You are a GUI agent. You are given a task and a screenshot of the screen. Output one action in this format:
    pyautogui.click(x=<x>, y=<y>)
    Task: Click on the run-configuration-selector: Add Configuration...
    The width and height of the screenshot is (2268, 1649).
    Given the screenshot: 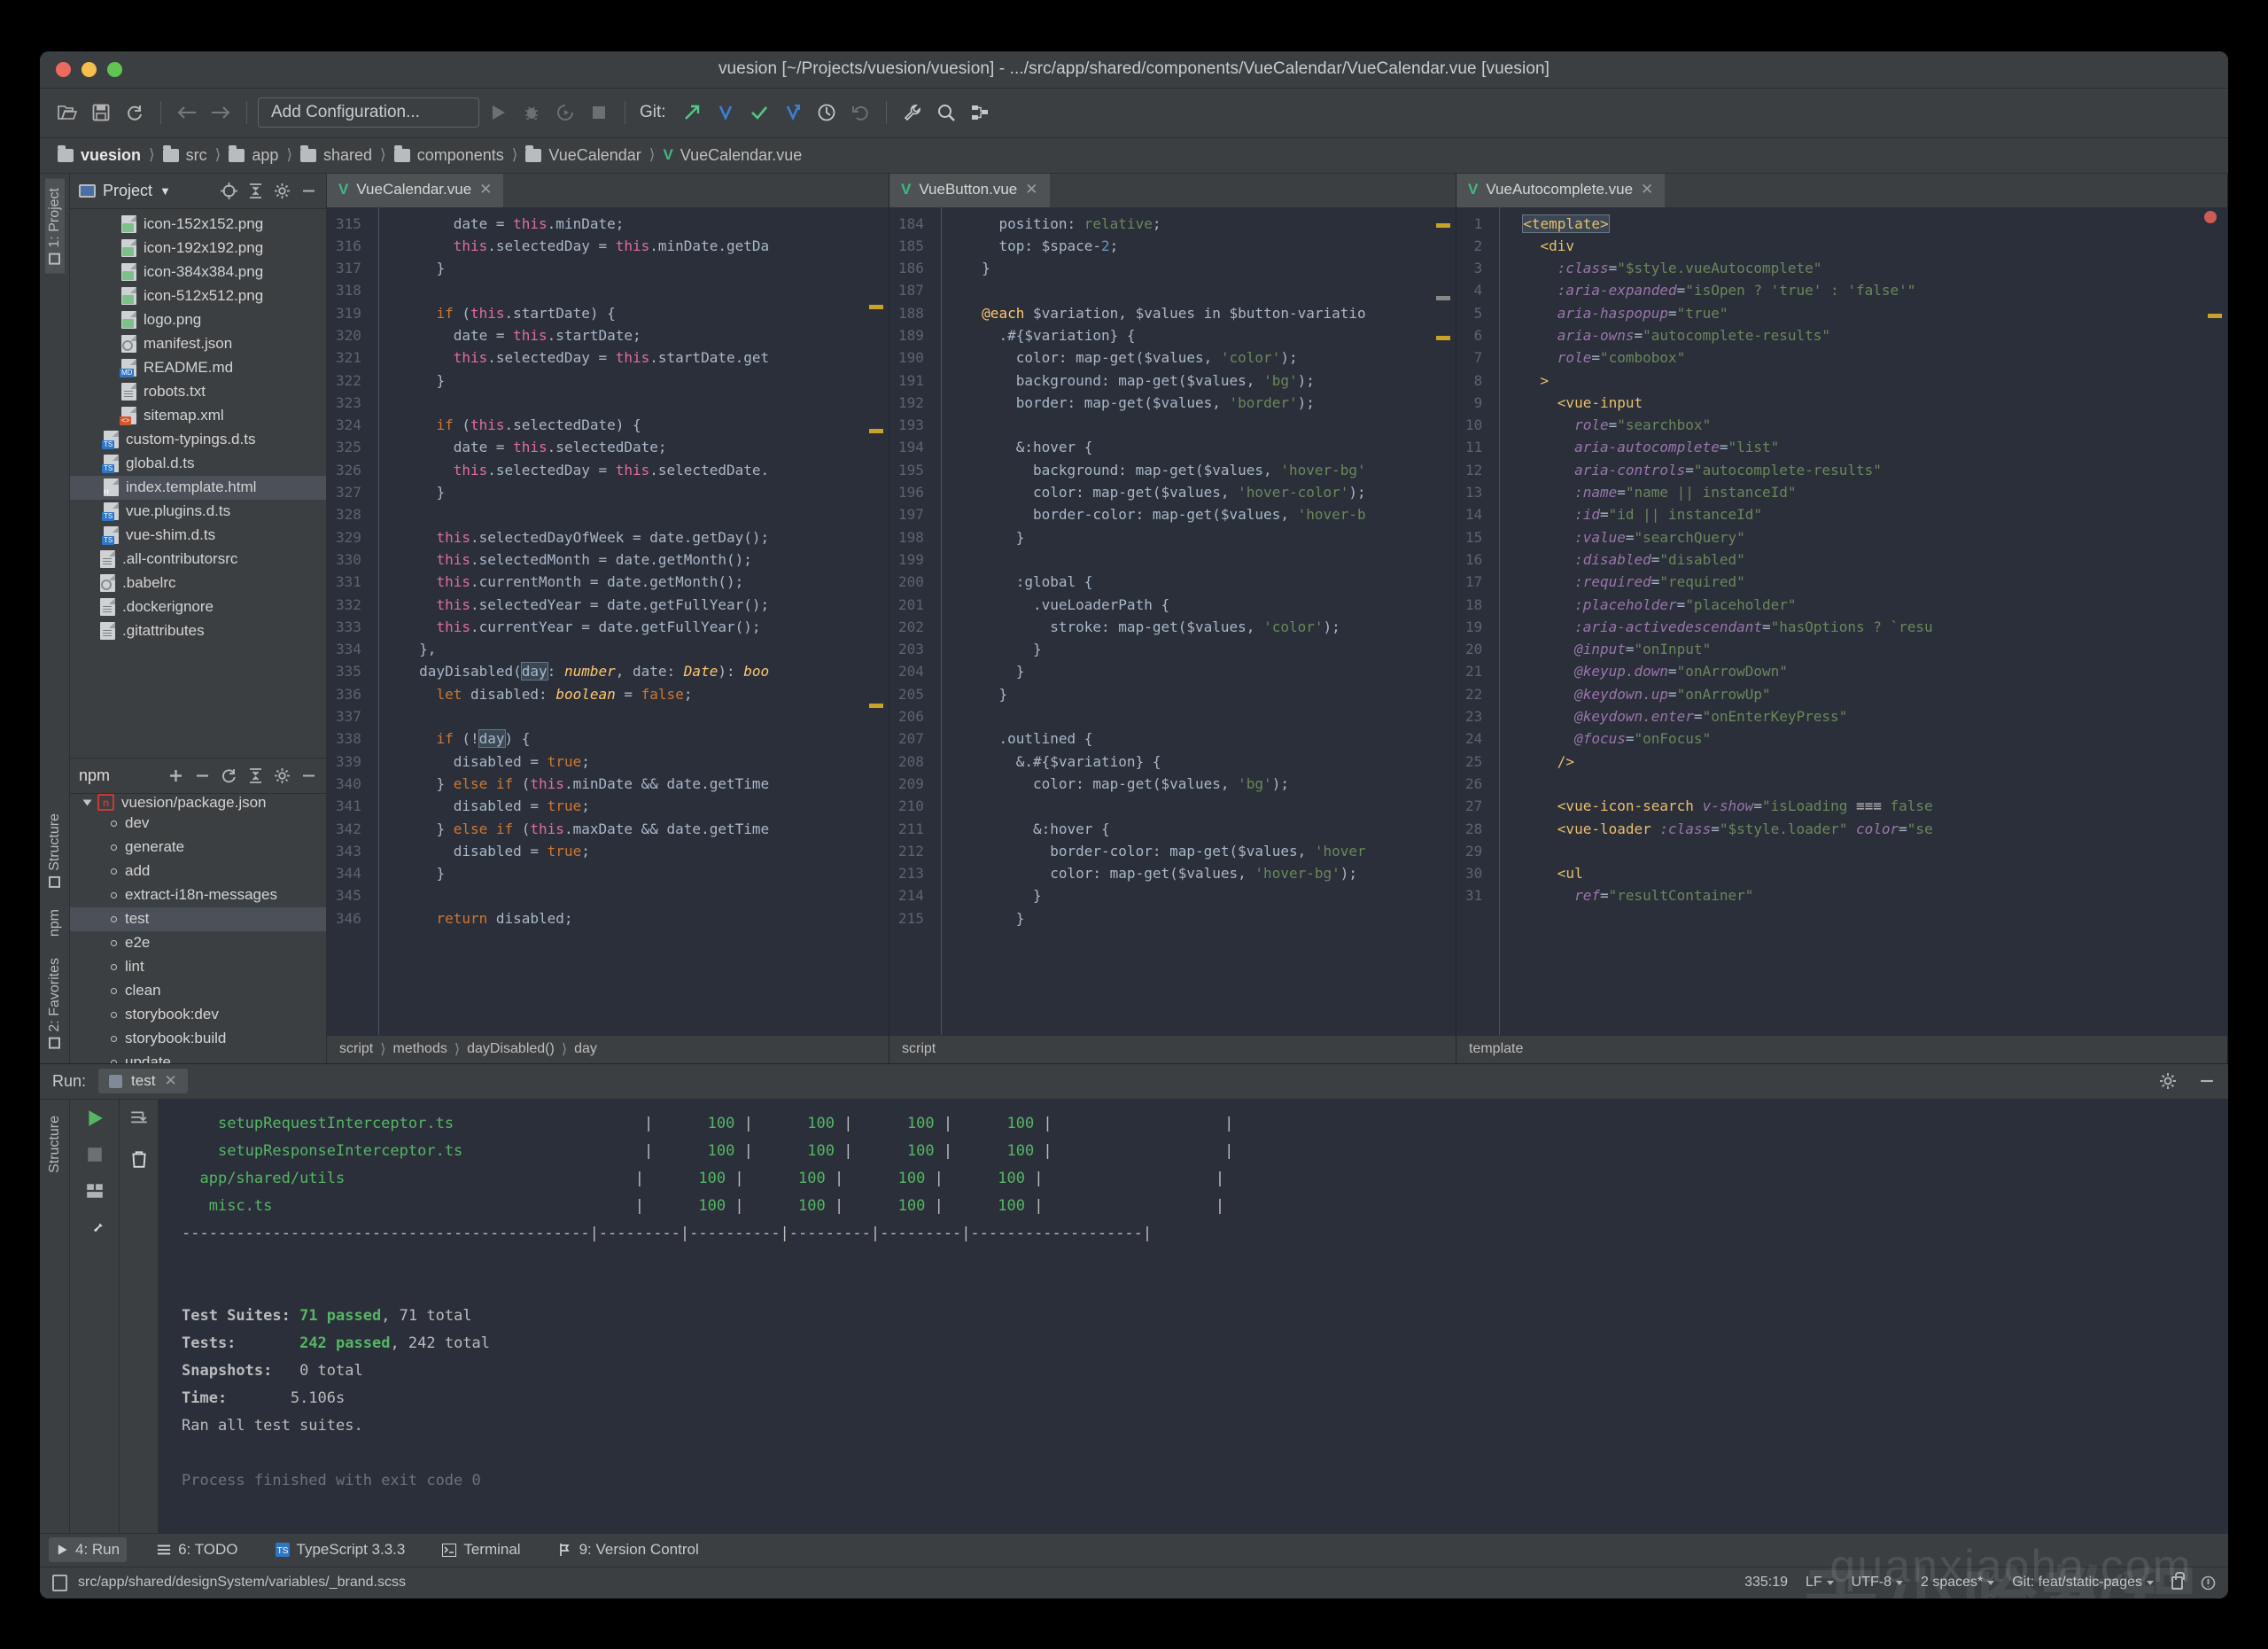 What is the action you would take?
    pyautogui.click(x=368, y=112)
    